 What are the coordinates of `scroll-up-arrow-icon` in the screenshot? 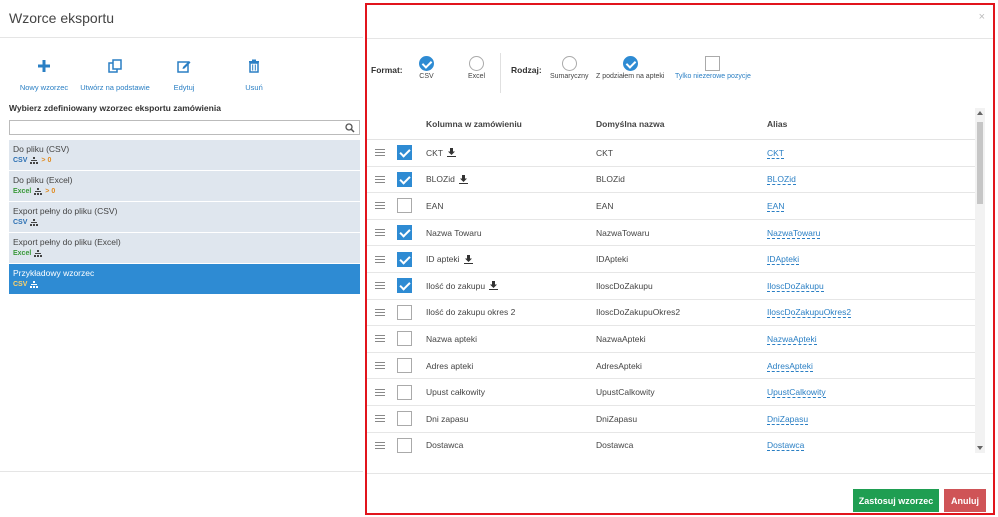 It's located at (980, 113).